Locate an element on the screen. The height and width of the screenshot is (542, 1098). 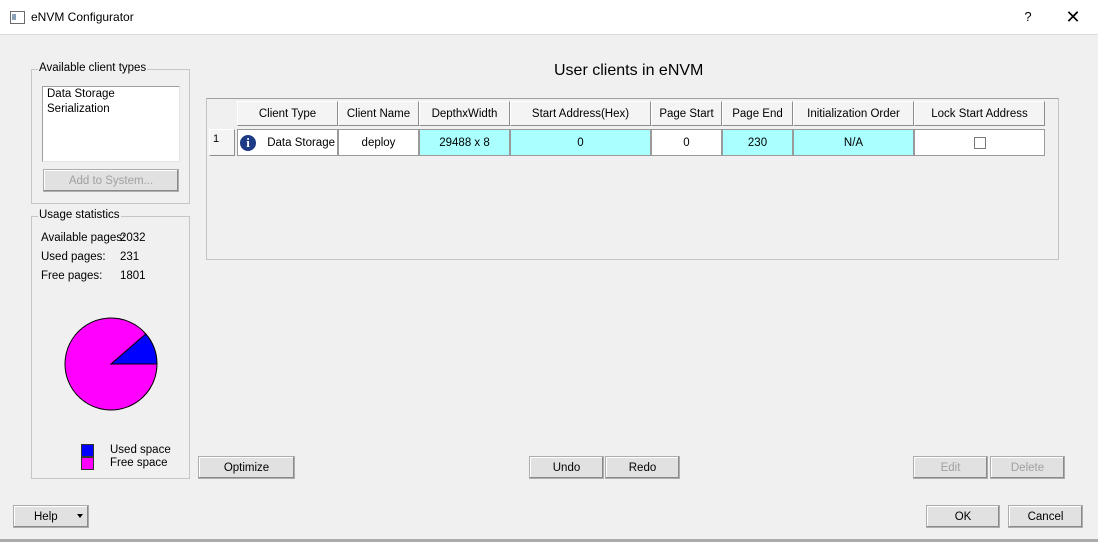
column-header-page-start: Page Start is located at coordinates (686, 113).